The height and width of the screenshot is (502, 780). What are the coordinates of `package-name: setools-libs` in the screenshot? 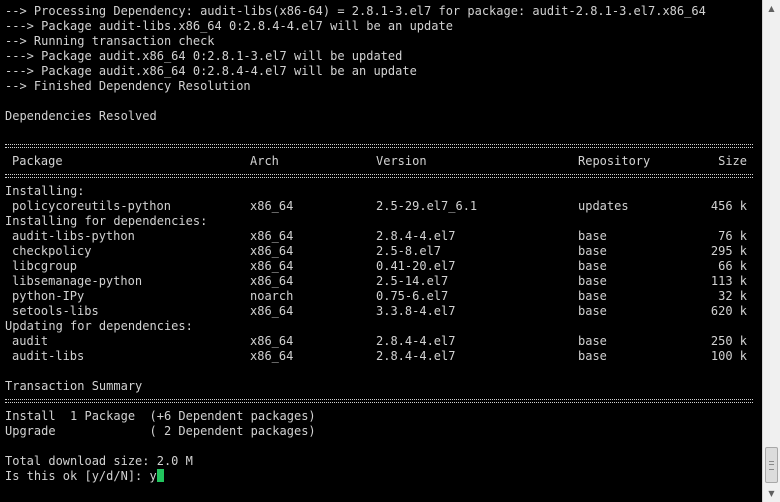 It's located at (55, 311).